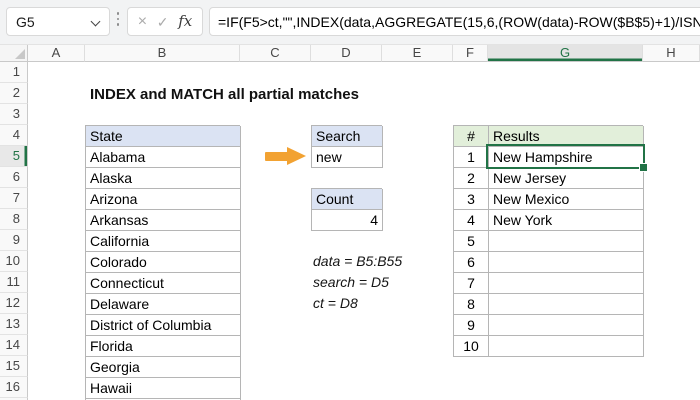  I want to click on count-header-cell: Count, so click(347, 199).